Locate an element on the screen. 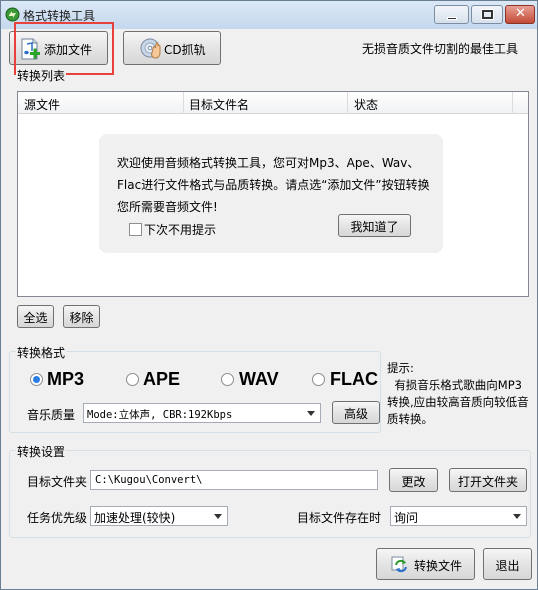  tagline: 无损音质文件切割的最佳工具 is located at coordinates (440, 49).